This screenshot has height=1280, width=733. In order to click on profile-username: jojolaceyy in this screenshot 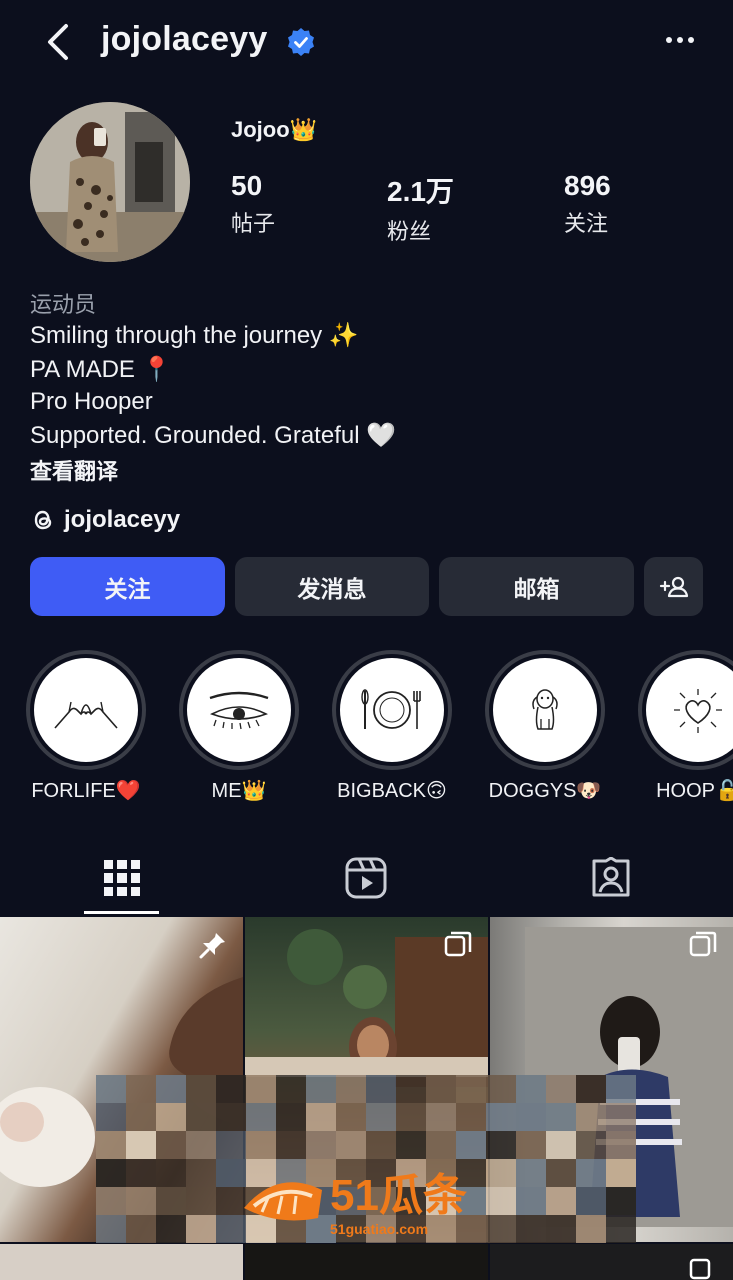, I will do `click(184, 39)`.